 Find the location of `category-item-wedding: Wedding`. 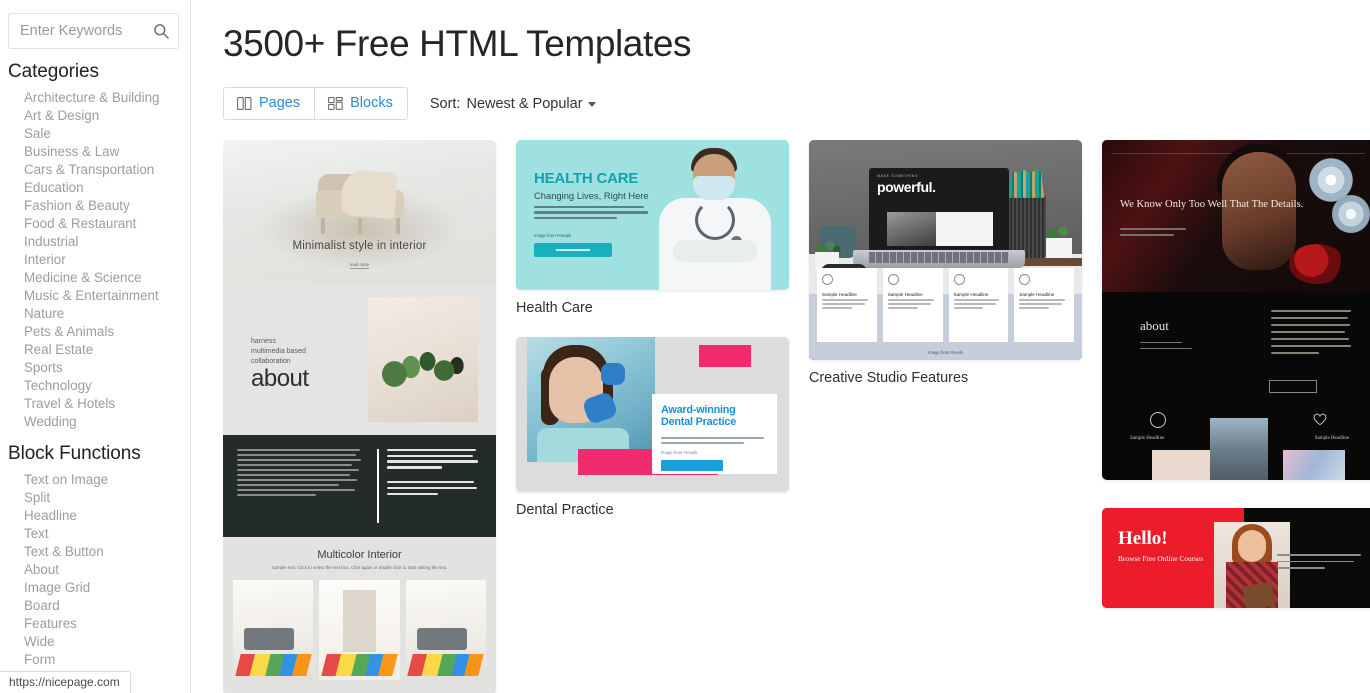

category-item-wedding: Wedding is located at coordinates (107, 422).